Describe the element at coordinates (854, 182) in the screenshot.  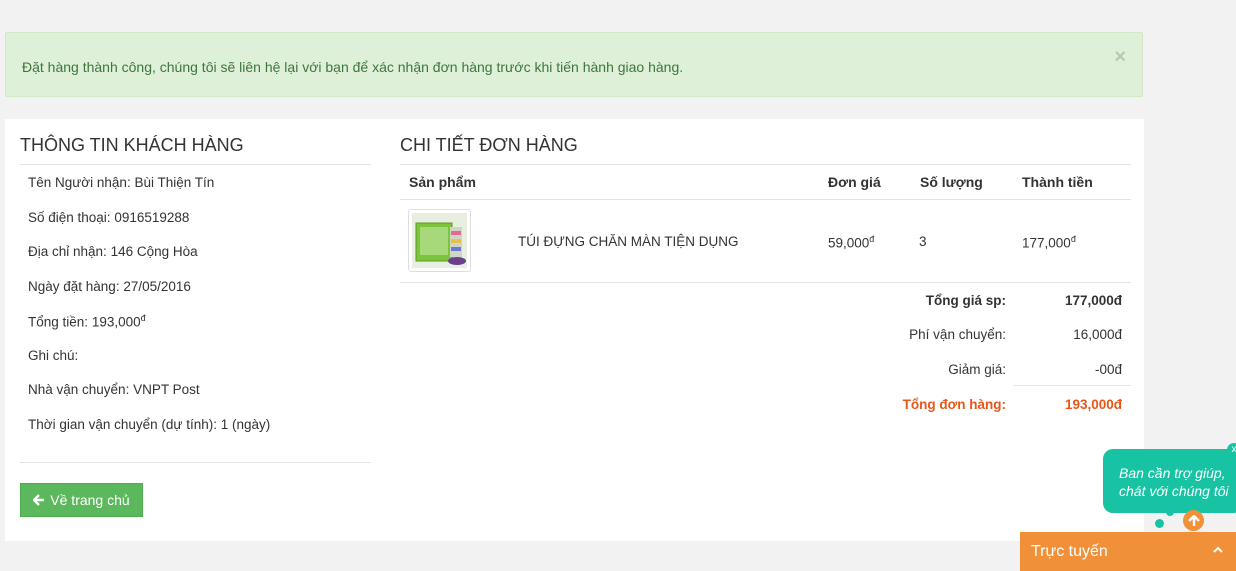
I see `col-unit-price: Đơn giá` at that location.